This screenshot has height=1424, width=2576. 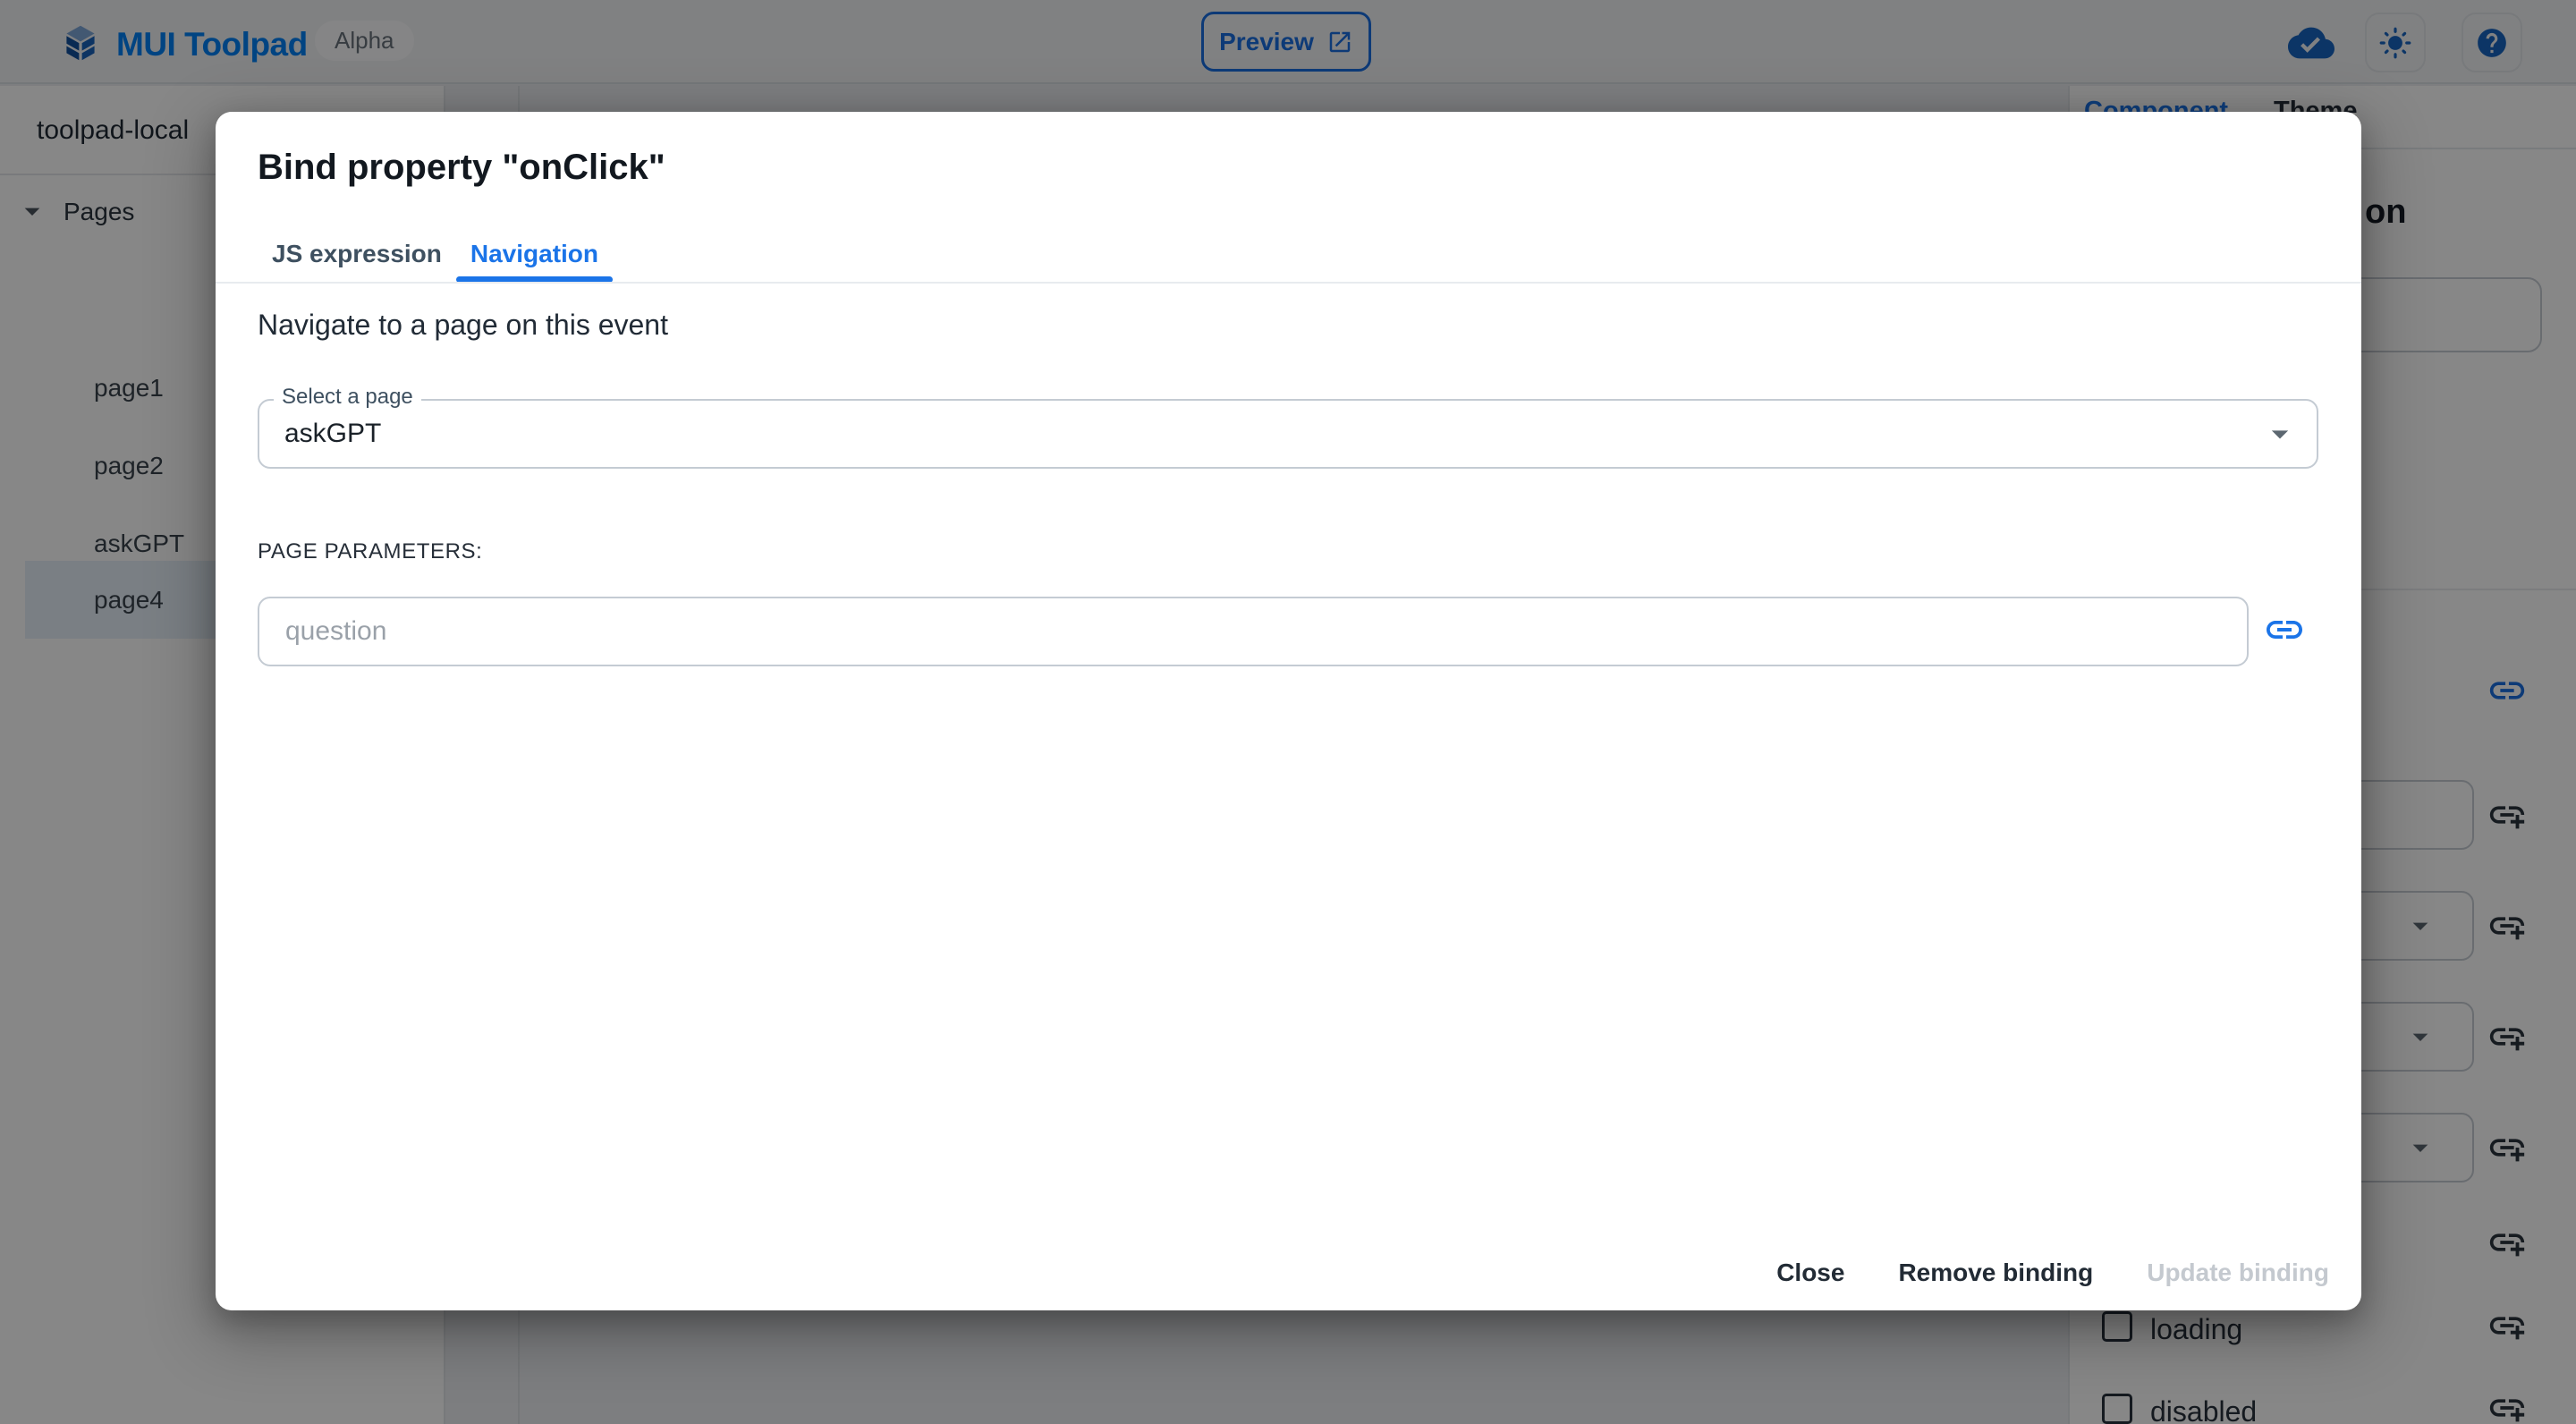 I want to click on chevron-down-icon, so click(x=2280, y=433).